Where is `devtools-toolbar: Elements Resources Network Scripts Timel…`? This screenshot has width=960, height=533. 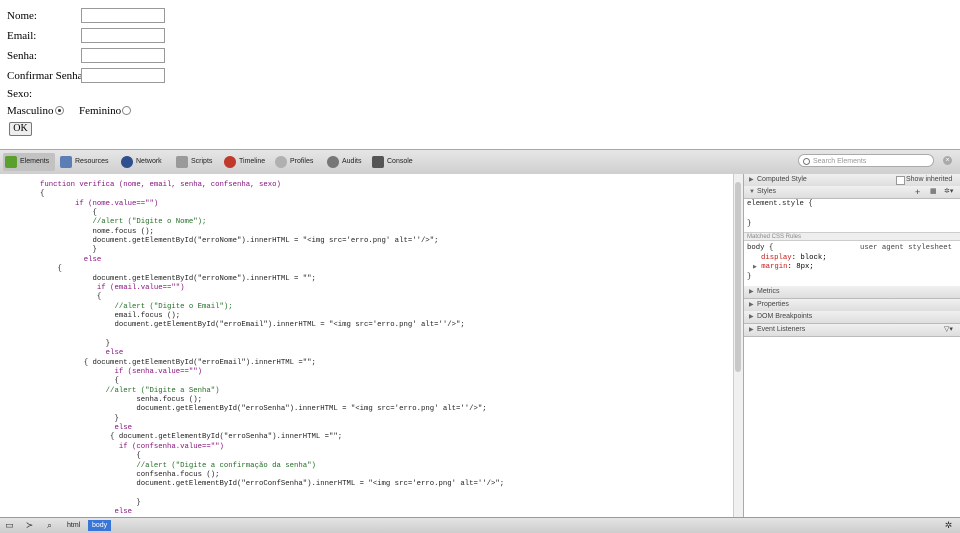 devtools-toolbar: Elements Resources Network Scripts Timel… is located at coordinates (480, 162).